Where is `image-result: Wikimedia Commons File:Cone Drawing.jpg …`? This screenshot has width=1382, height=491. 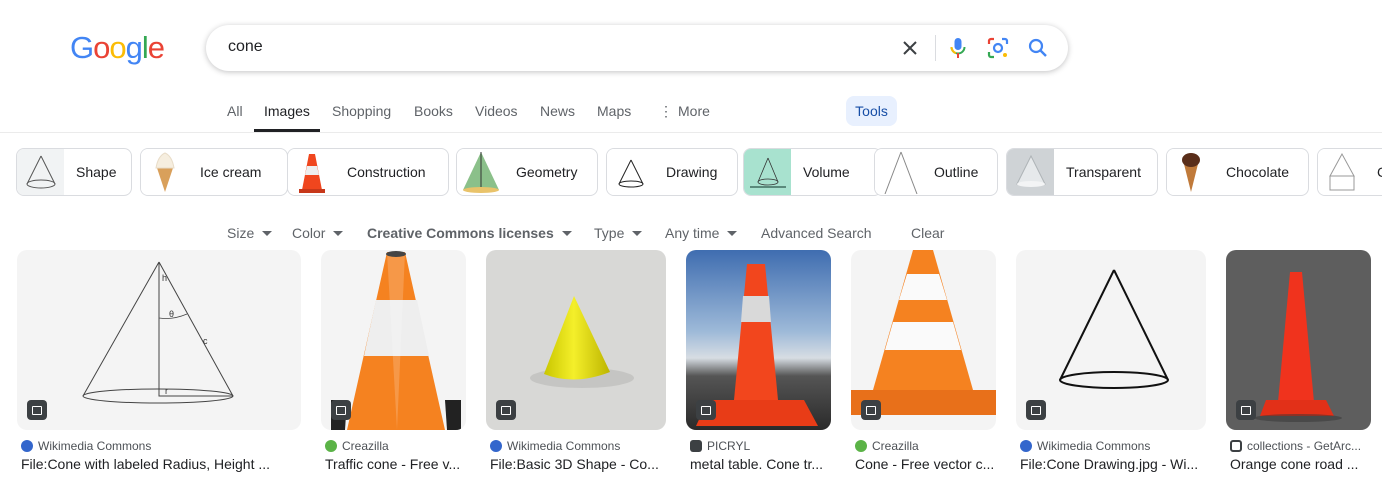
image-result: Wikimedia Commons File:Cone Drawing.jpg … is located at coordinates (1111, 361).